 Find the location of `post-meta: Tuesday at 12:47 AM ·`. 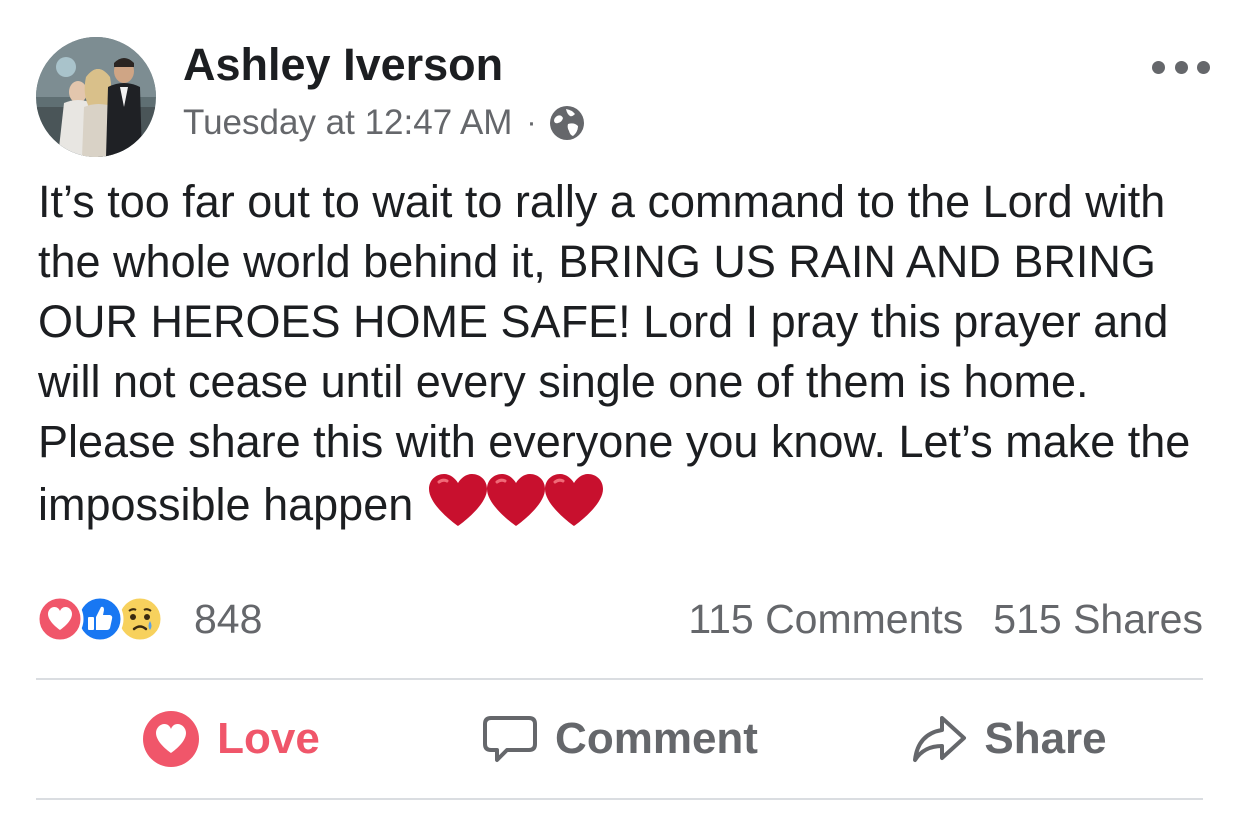

post-meta: Tuesday at 12:47 AM · is located at coordinates (384, 123).